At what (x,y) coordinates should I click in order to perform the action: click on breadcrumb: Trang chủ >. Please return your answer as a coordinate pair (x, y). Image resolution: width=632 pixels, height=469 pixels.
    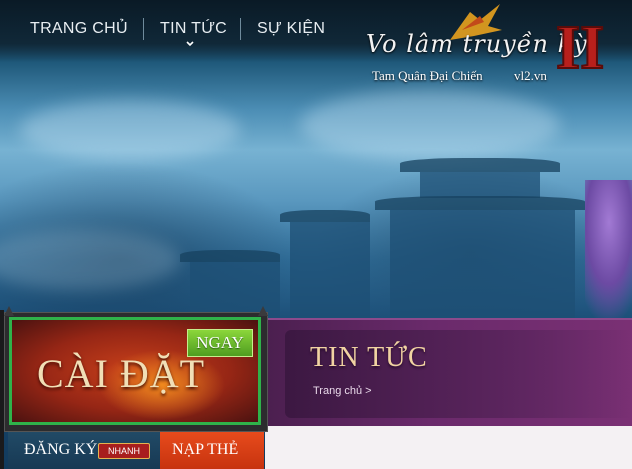
    Looking at the image, I should click on (342, 391).